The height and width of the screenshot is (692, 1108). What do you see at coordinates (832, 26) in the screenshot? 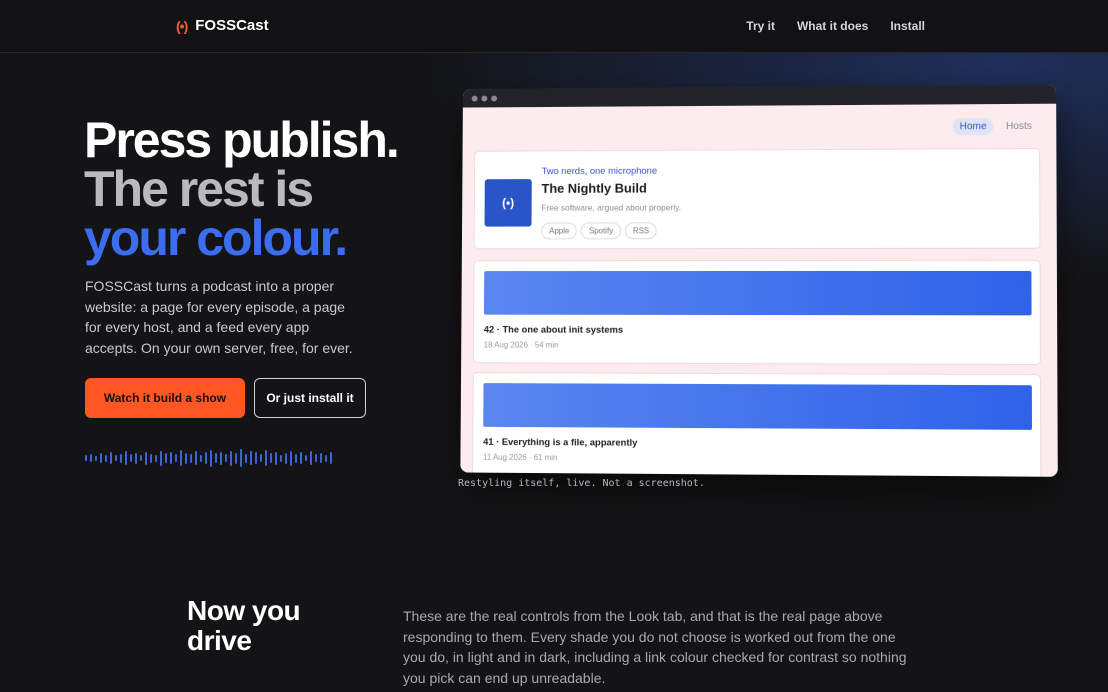
I see `nav-link-what-it-does: What it does` at bounding box center [832, 26].